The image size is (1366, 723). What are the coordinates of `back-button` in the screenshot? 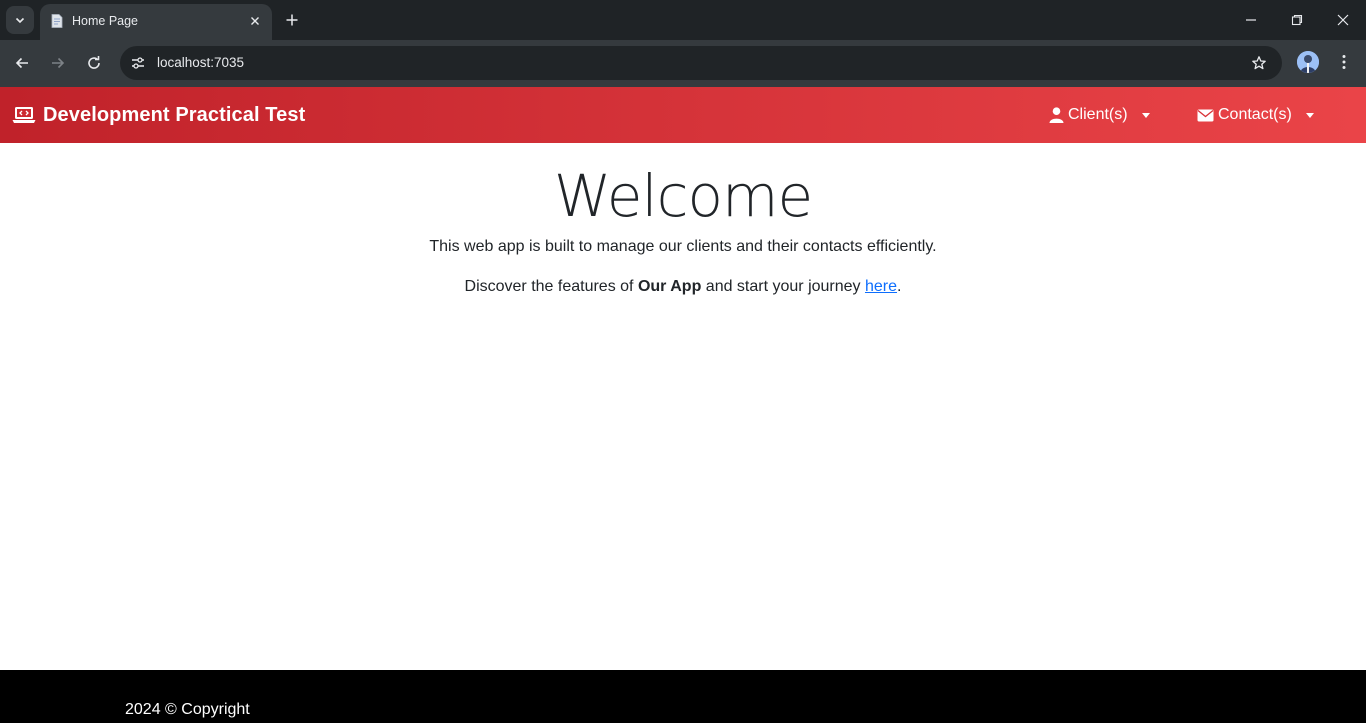 It's located at (22, 63).